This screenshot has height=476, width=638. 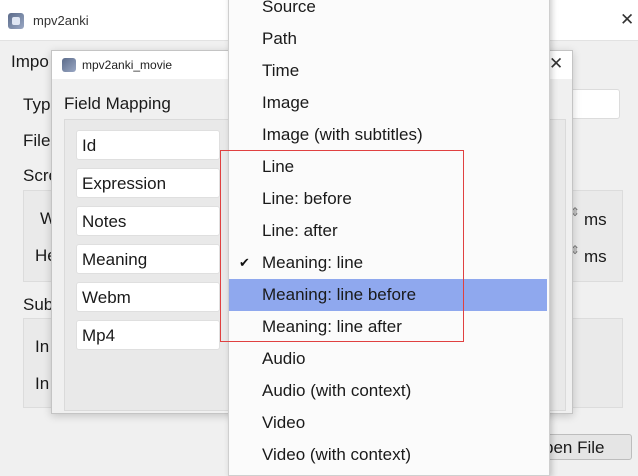 I want to click on close-icon: ✕, so click(x=627, y=20).